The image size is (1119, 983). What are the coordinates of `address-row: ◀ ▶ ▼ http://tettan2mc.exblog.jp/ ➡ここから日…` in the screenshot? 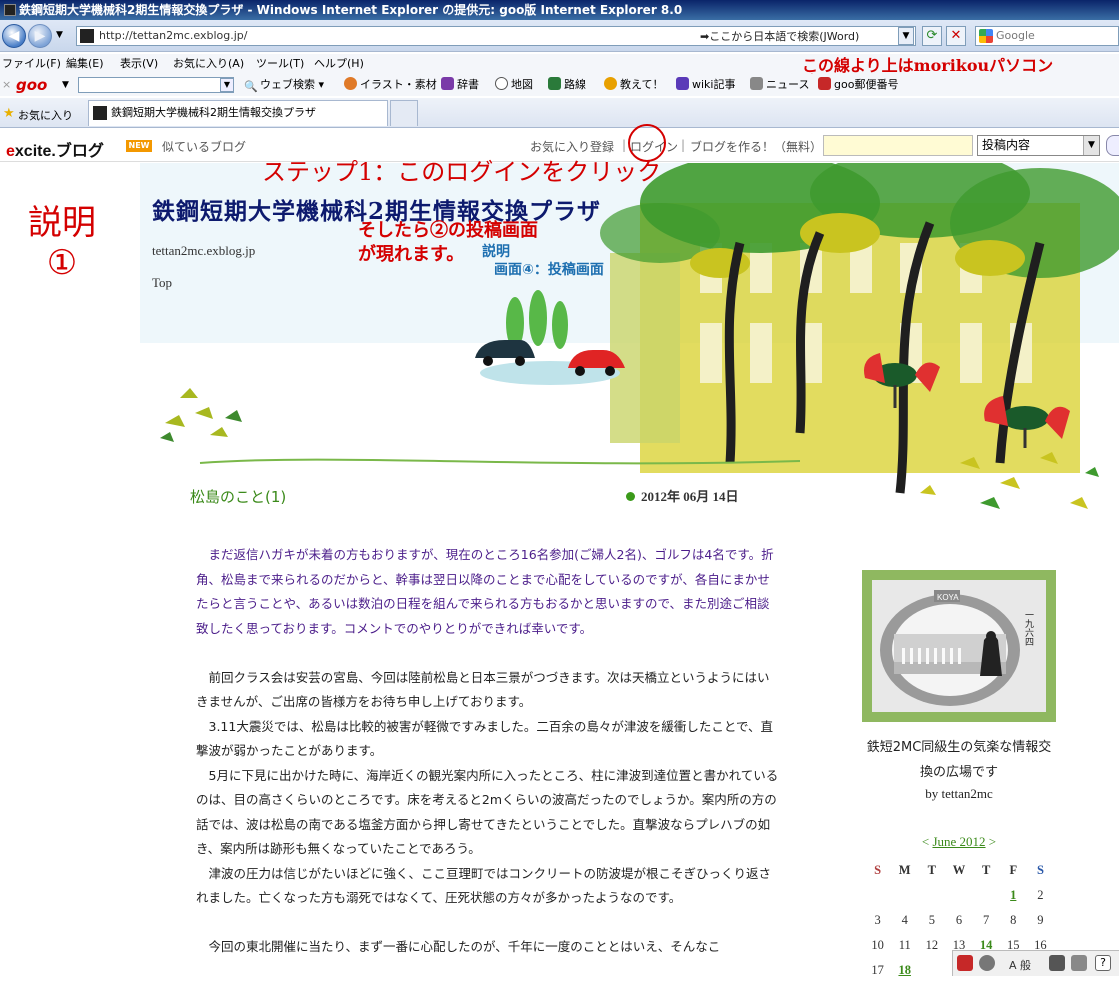 It's located at (559, 36).